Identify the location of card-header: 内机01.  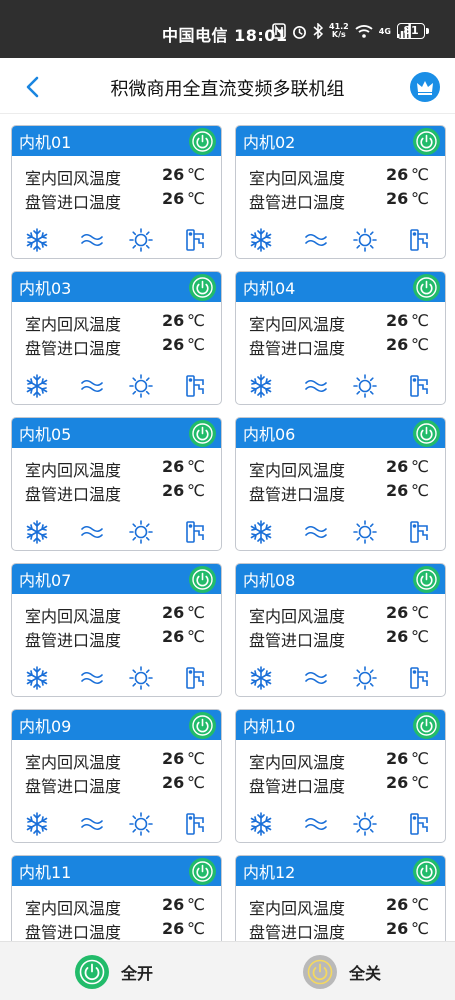
(116, 141).